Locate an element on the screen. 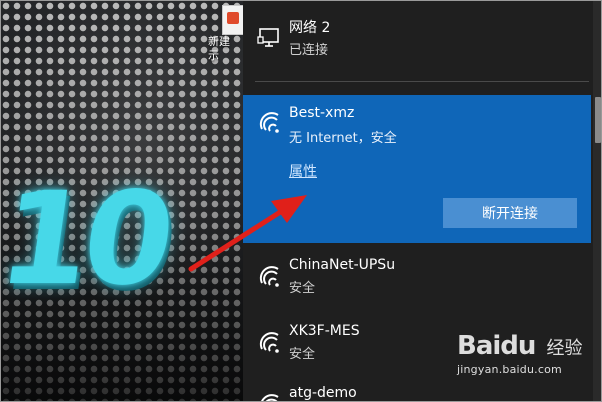 The image size is (602, 402). wallpaper-ten-logo: 10 is located at coordinates (89, 239).